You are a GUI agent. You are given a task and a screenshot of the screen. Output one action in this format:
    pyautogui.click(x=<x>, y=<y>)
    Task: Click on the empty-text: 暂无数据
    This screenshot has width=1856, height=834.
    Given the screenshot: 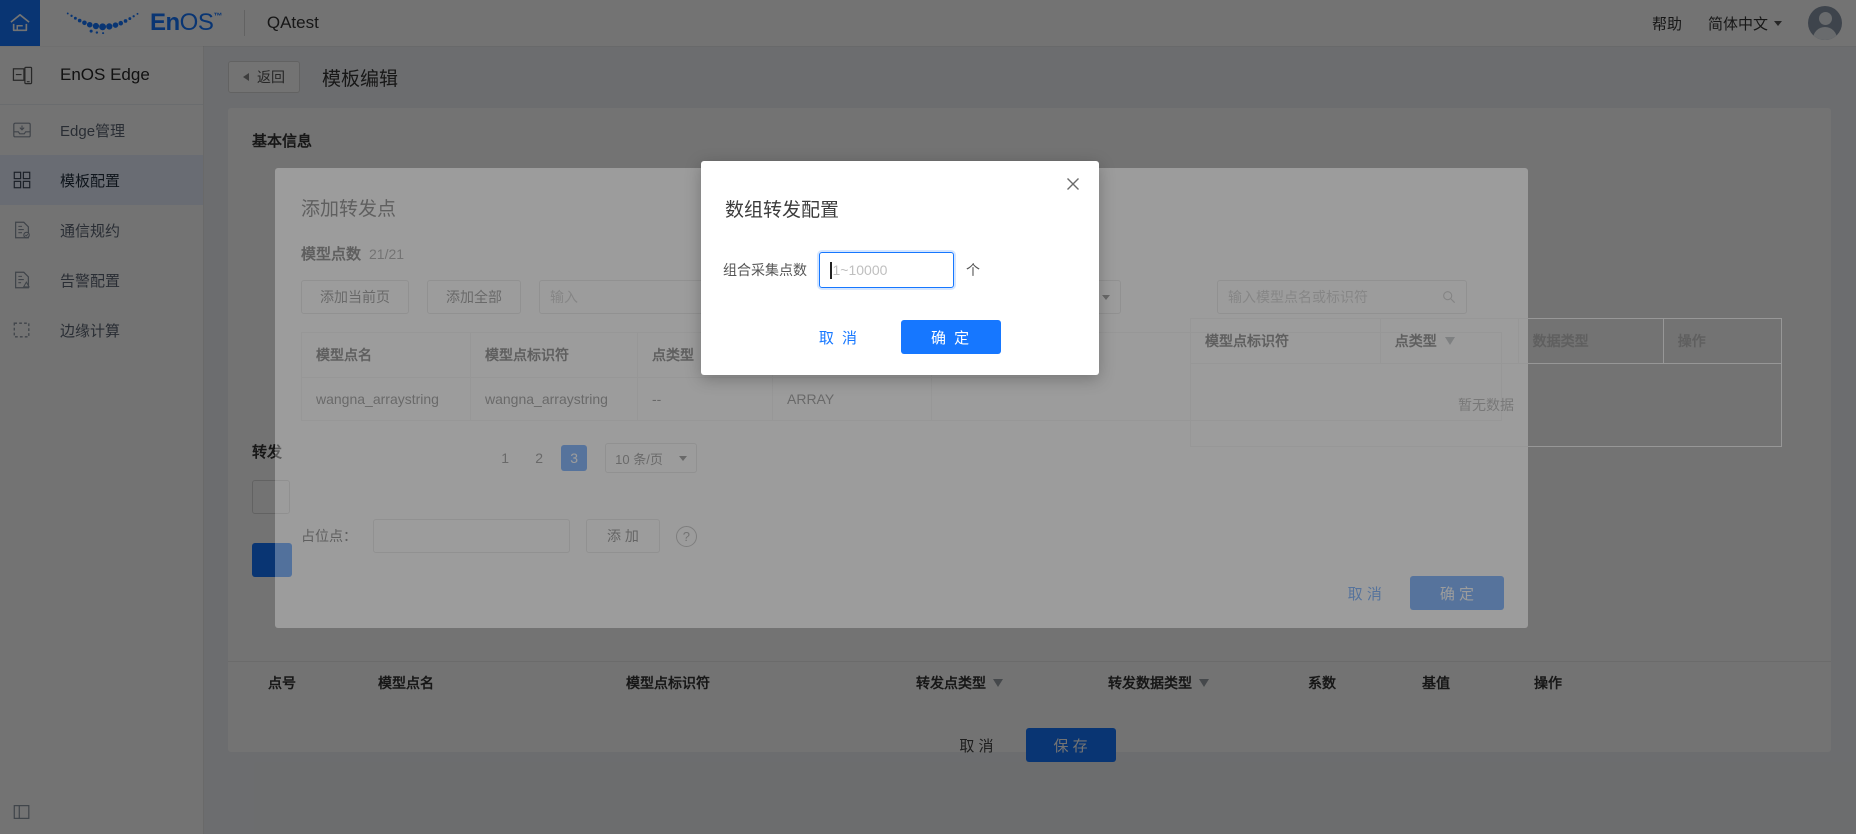 What is the action you would take?
    pyautogui.click(x=1486, y=405)
    